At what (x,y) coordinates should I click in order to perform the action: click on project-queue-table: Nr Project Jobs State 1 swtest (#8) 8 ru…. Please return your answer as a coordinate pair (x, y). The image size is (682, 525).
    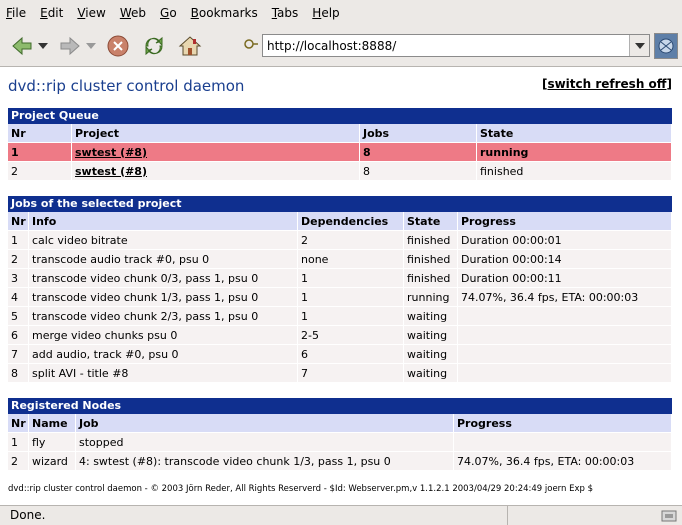
    Looking at the image, I should click on (340, 152).